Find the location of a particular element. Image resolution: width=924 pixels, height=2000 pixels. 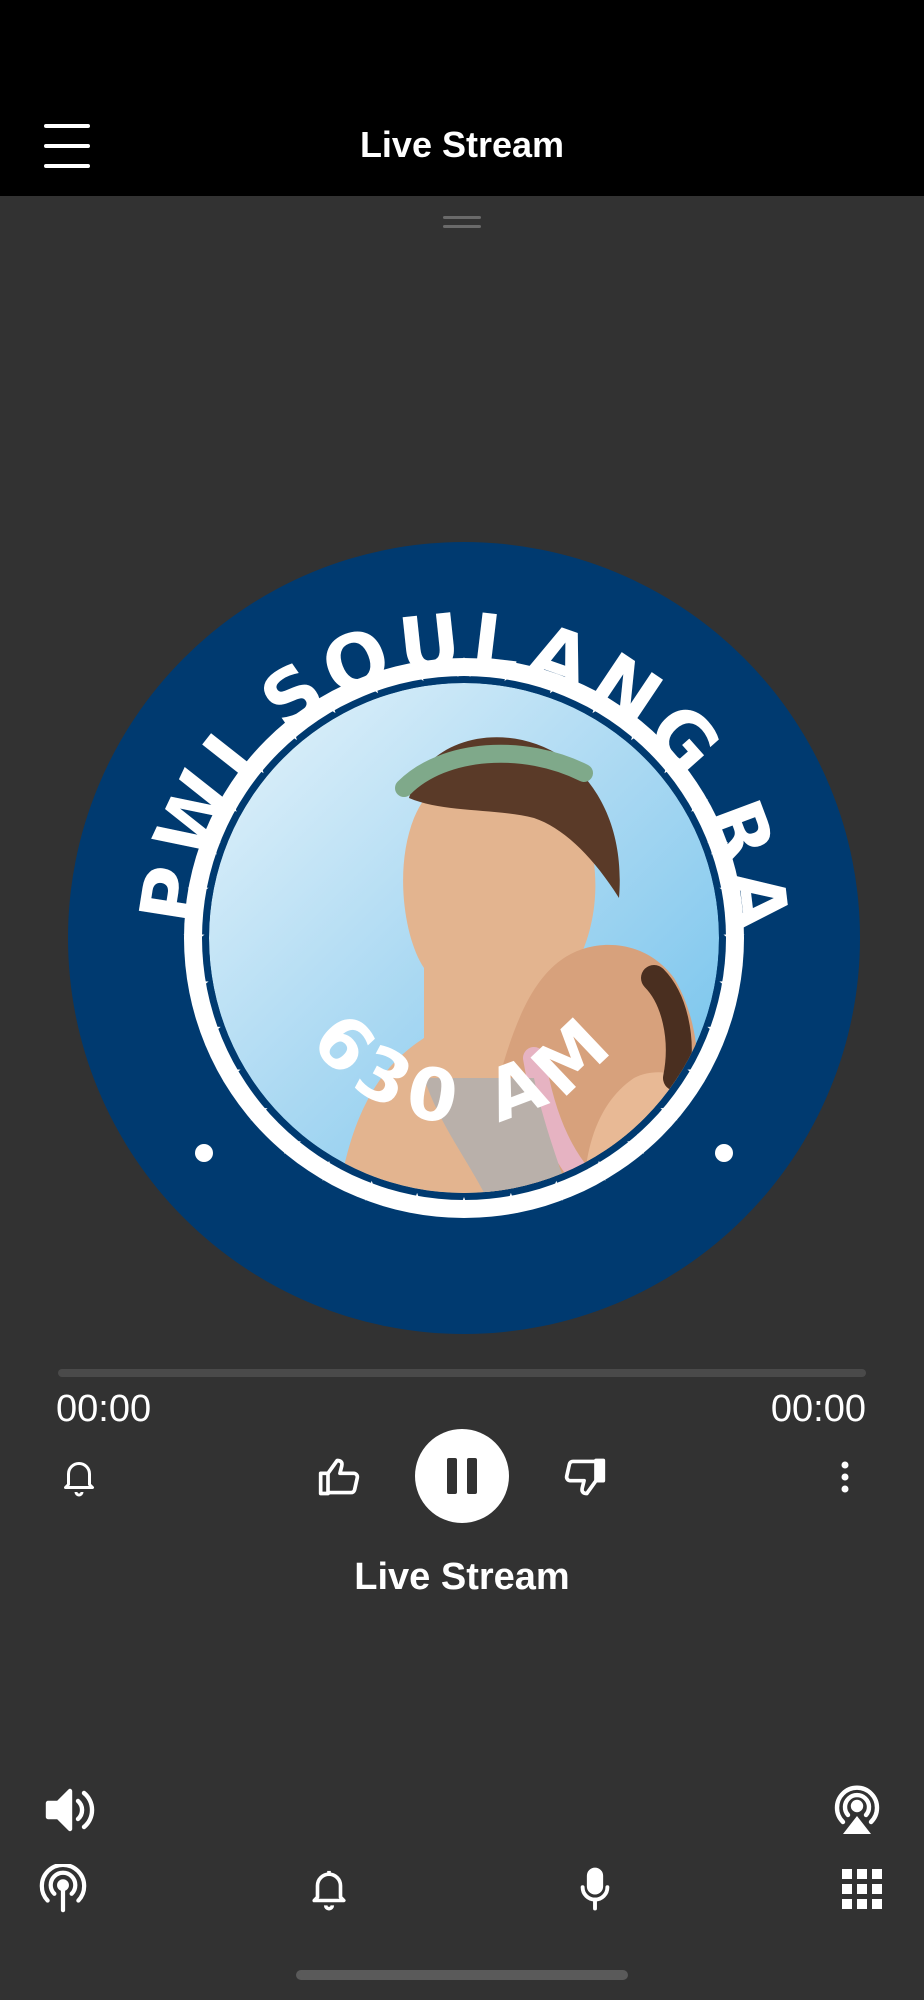

tab-podcasts is located at coordinates (595, 1889).